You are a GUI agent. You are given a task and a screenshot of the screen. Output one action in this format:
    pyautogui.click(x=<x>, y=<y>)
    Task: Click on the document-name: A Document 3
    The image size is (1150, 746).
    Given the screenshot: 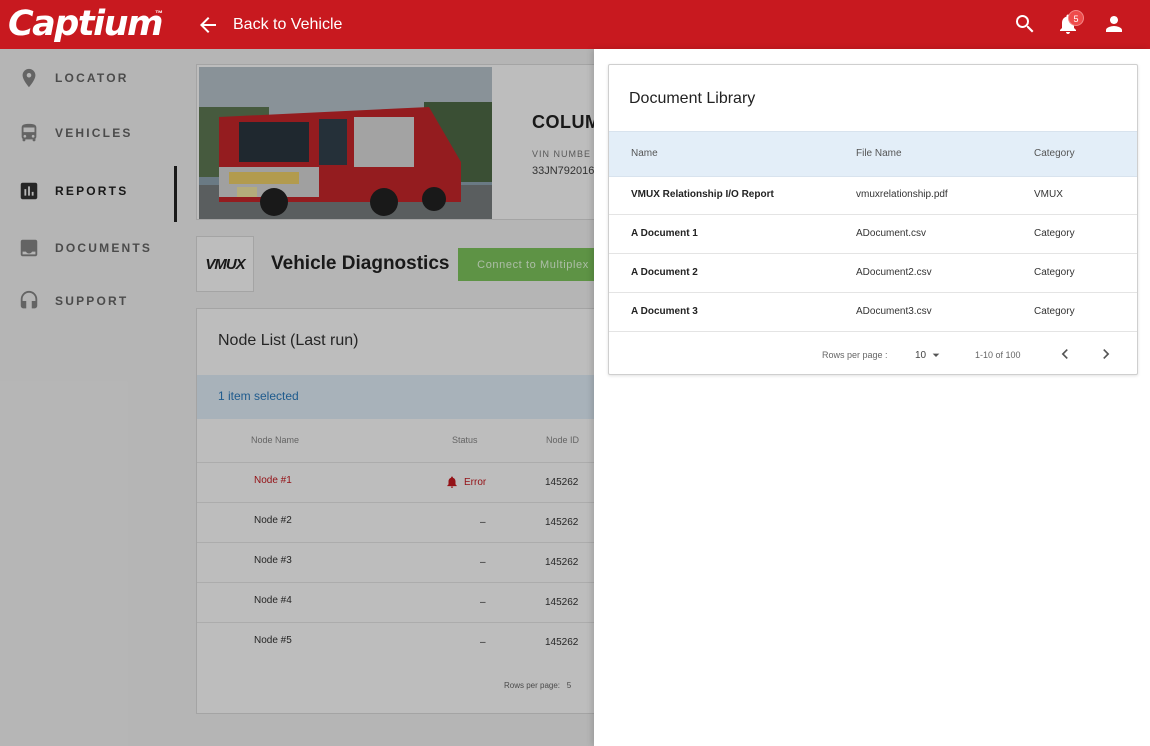 What is the action you would take?
    pyautogui.click(x=664, y=311)
    